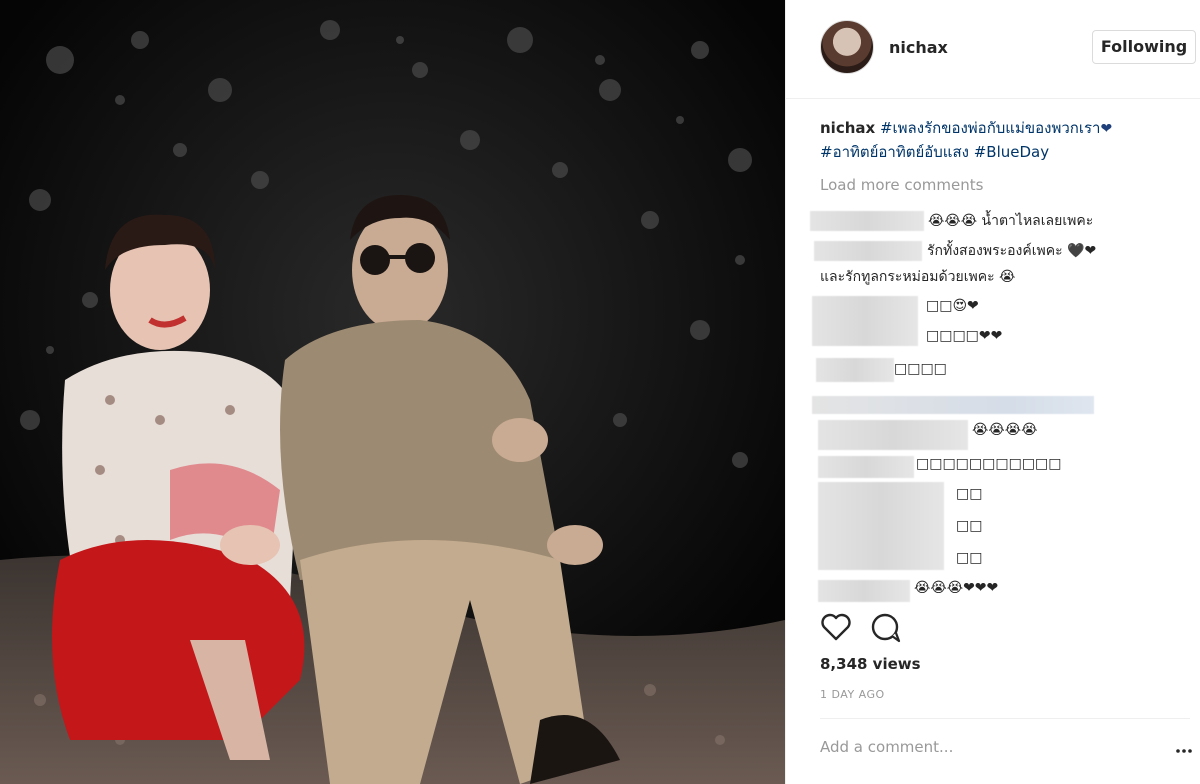  What do you see at coordinates (1184, 749) in the screenshot?
I see `more-options-icon` at bounding box center [1184, 749].